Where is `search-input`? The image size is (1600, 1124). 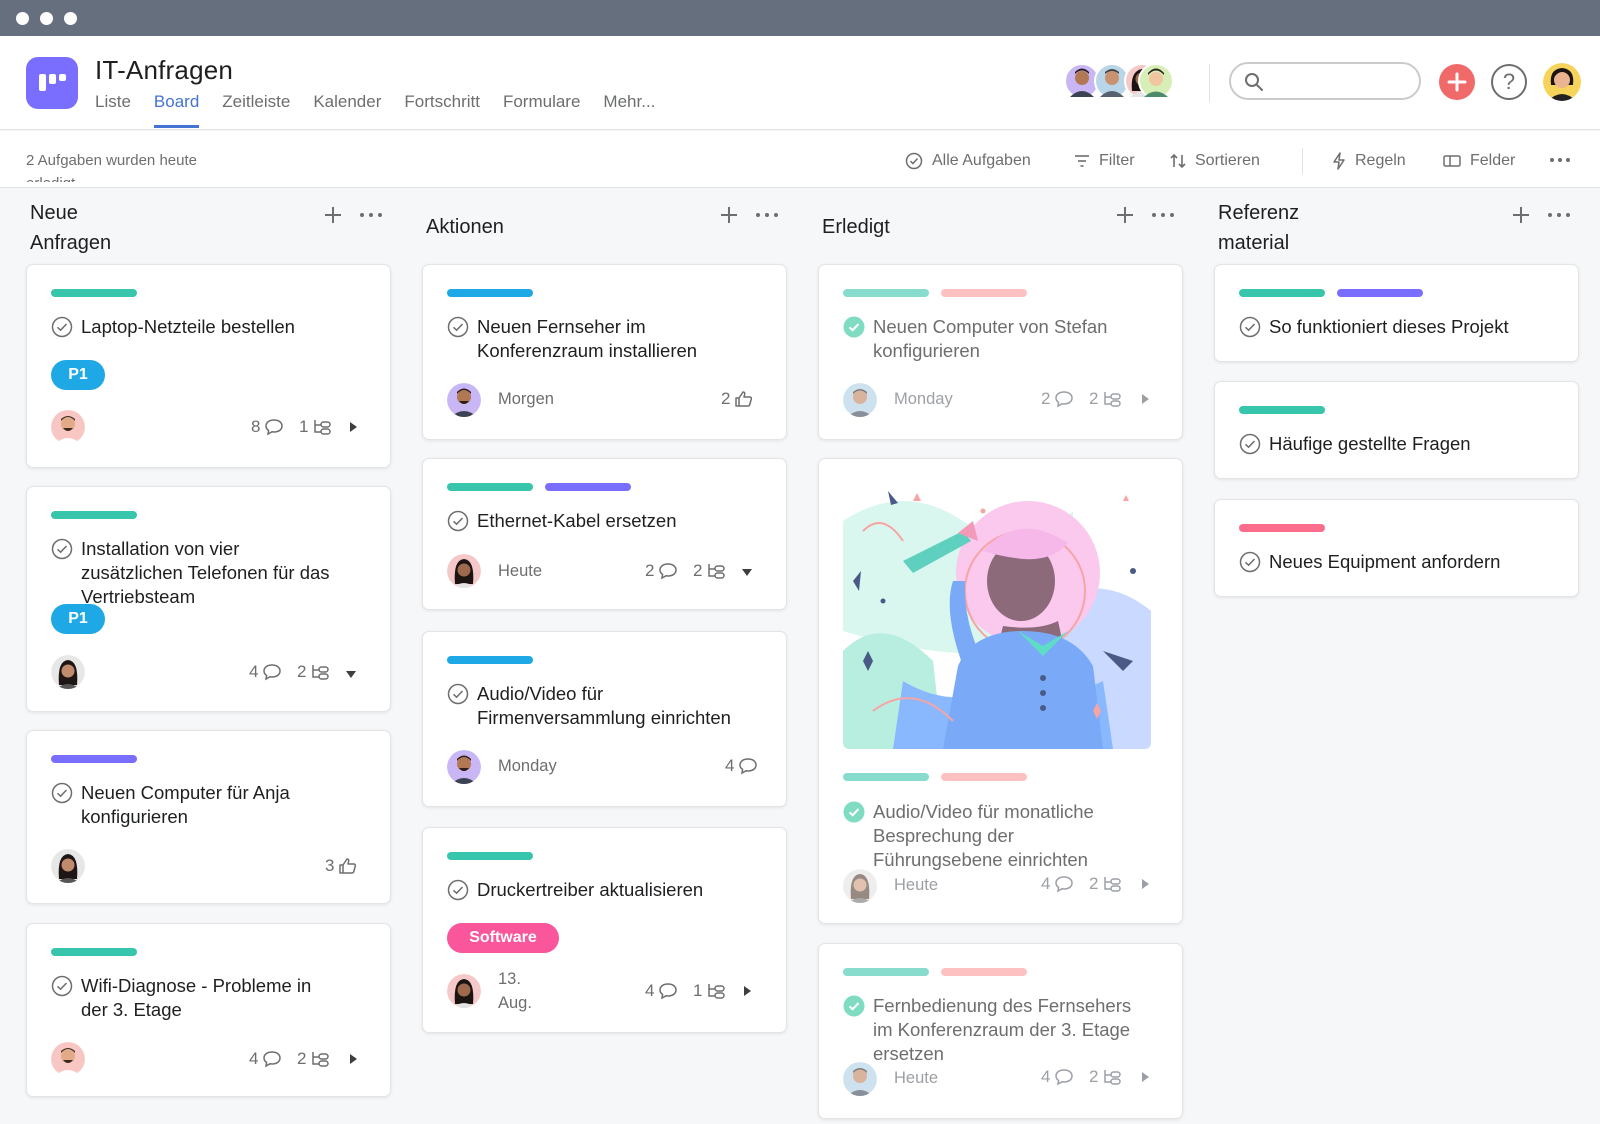 search-input is located at coordinates (1341, 81).